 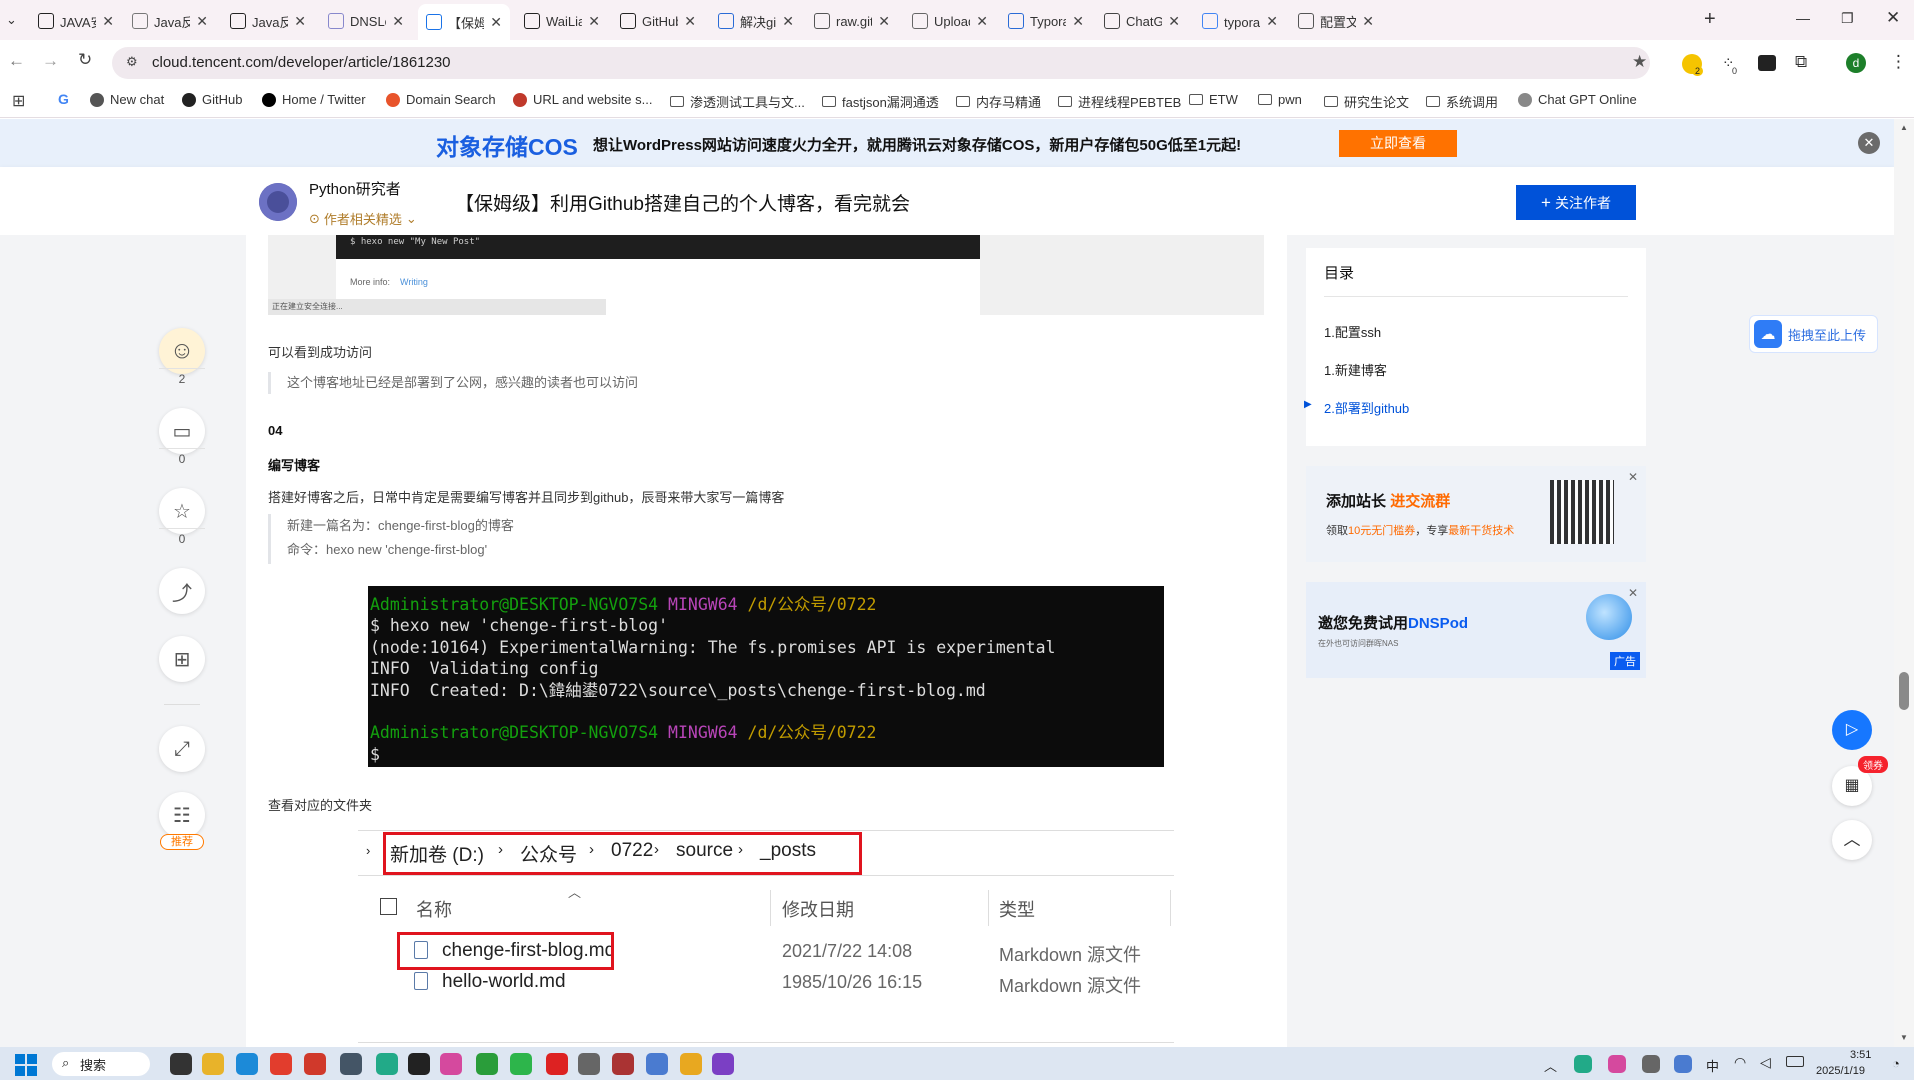 What do you see at coordinates (1119, 101) in the screenshot?
I see `bookmark-item: 进程线程PEBTEB` at bounding box center [1119, 101].